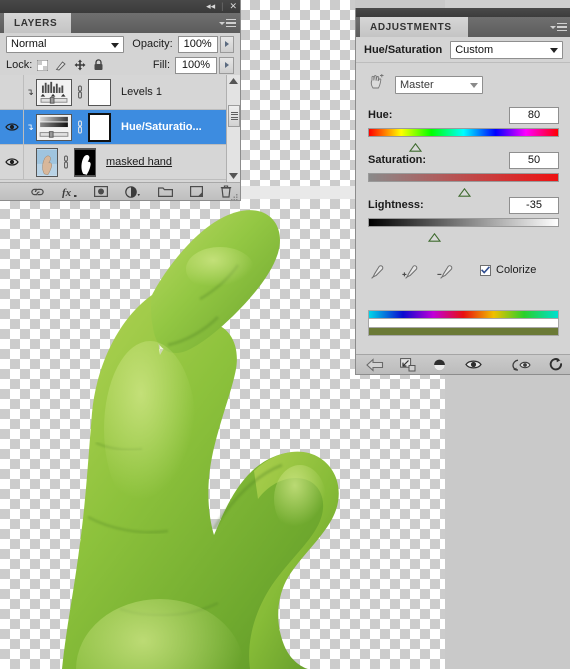 Image resolution: width=570 pixels, height=669 pixels. I want to click on layers-panel-footer: fx, so click(120, 191).